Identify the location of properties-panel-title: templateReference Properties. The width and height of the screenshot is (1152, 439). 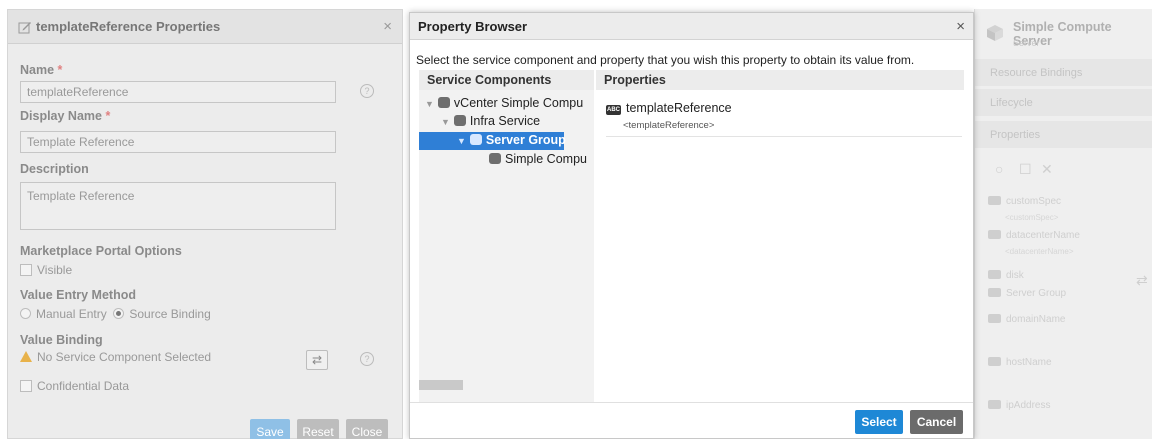
(128, 26).